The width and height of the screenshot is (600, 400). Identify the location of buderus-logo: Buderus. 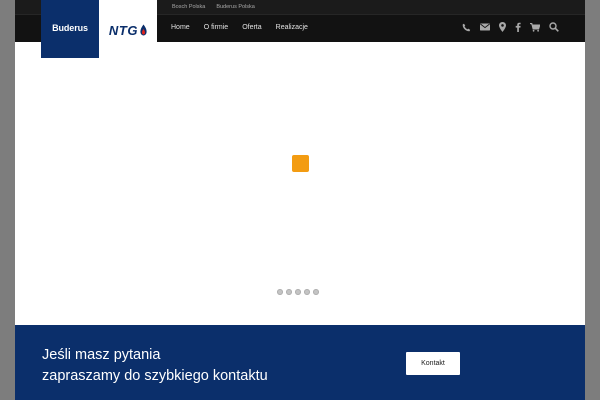
(70, 29).